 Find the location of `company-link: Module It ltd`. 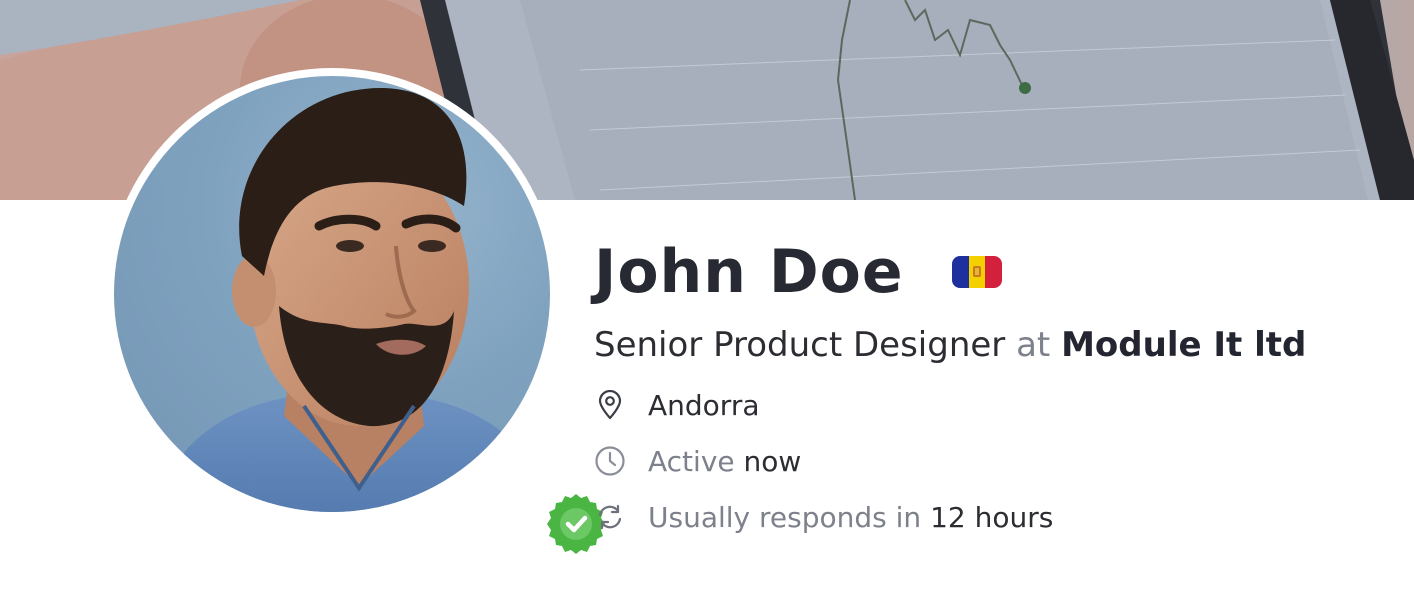

company-link: Module It ltd is located at coordinates (1183, 345).